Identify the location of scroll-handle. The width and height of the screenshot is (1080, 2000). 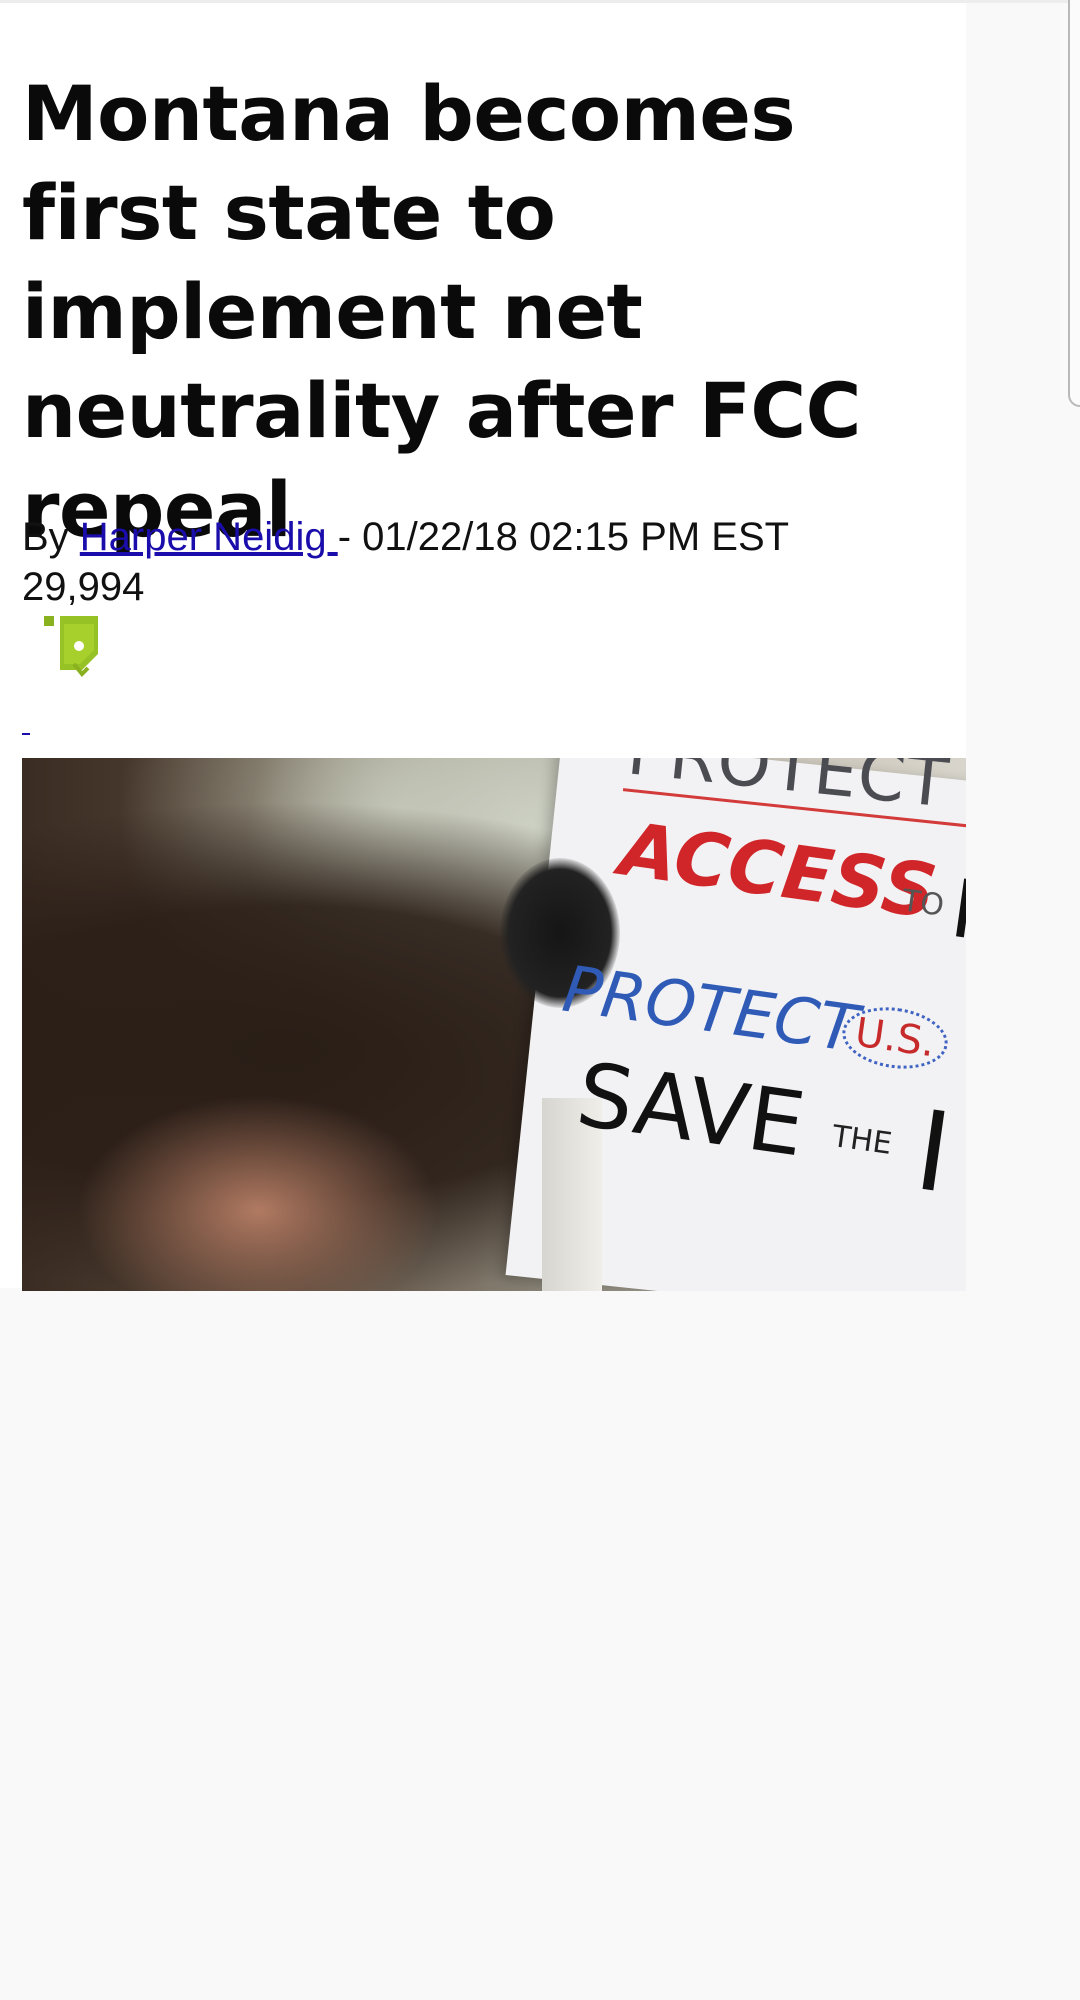
(1074, 203).